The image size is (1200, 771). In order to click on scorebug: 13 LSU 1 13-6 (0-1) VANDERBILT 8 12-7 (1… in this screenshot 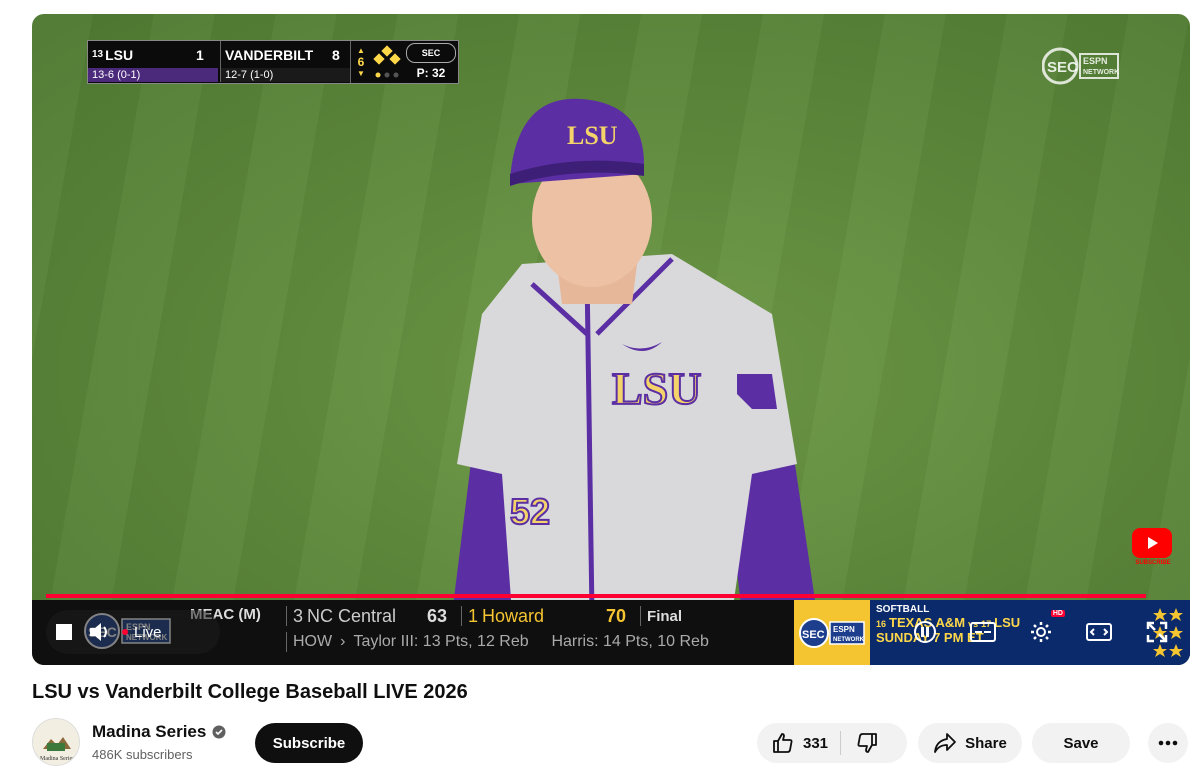, I will do `click(273, 62)`.